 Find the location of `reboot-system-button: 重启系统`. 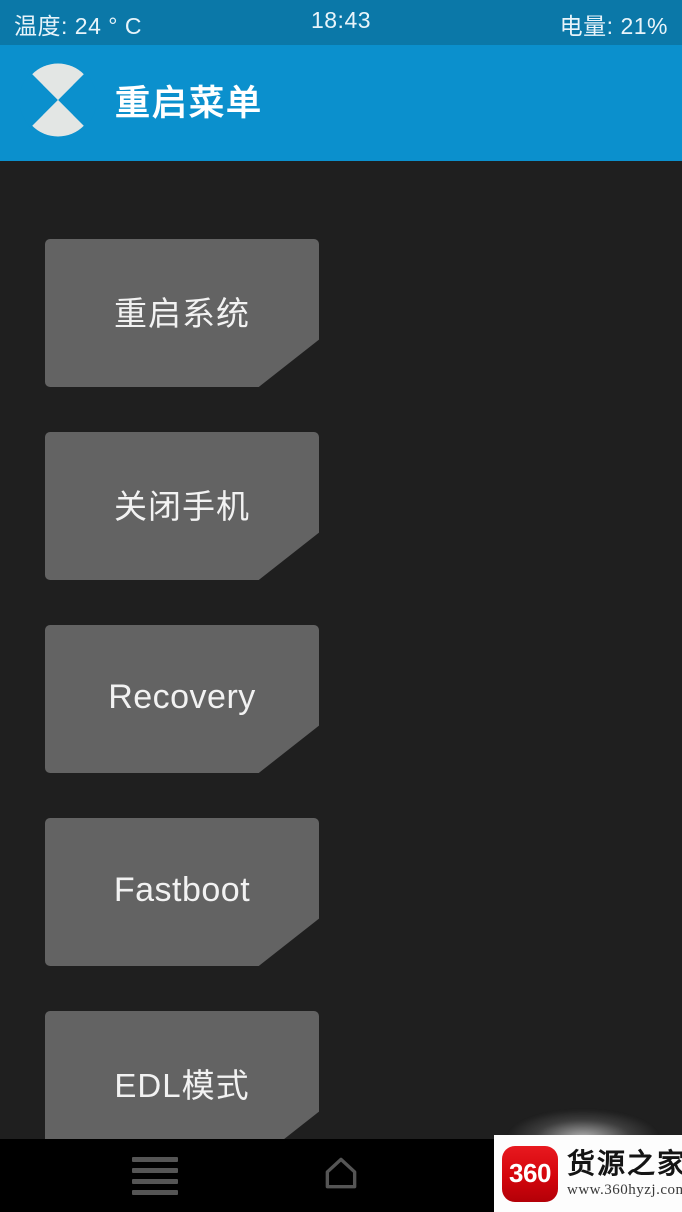

reboot-system-button: 重启系统 is located at coordinates (182, 313).